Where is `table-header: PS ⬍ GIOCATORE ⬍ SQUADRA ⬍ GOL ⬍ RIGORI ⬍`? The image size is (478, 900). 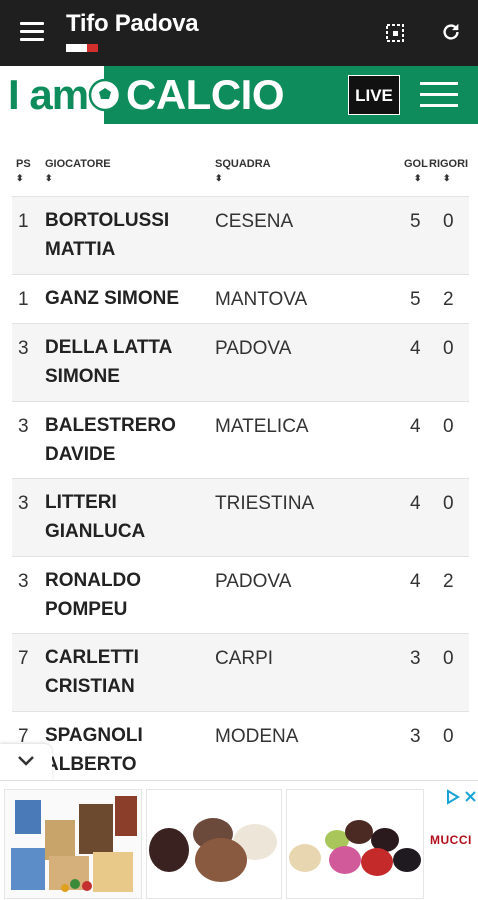
table-header: PS ⬍ GIOCATORE ⬍ SQUADRA ⬍ GOL ⬍ RIGORI ⬍ is located at coordinates (239, 173).